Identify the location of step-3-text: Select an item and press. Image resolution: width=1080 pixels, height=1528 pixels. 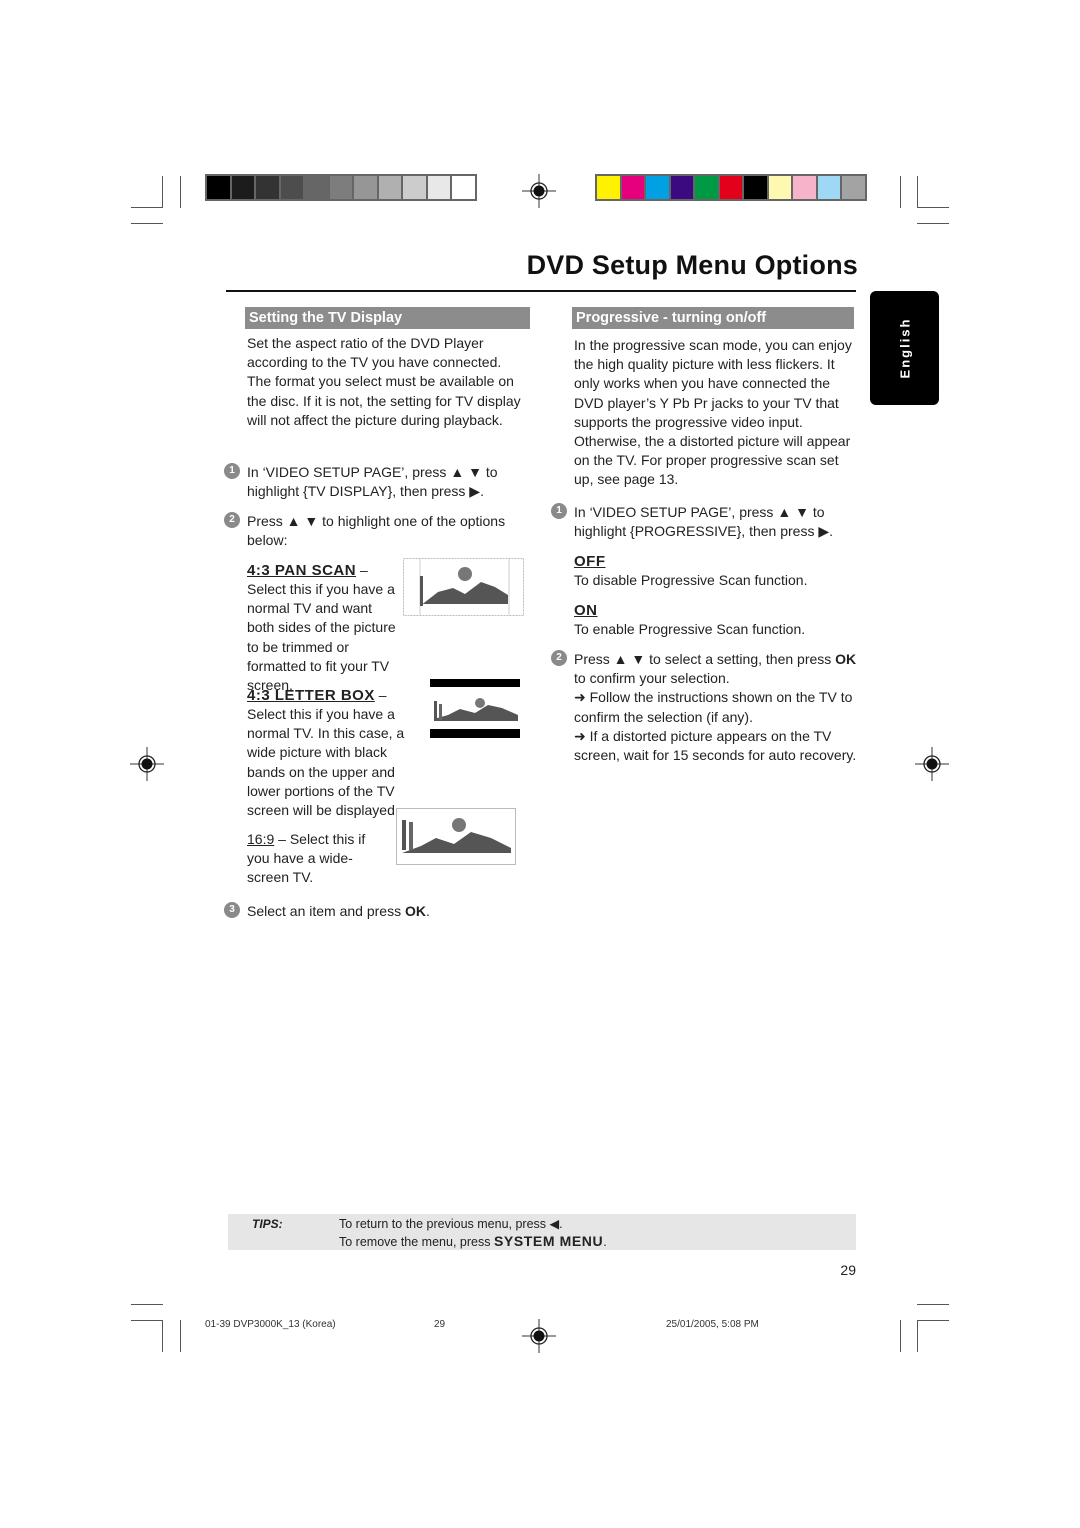
(326, 911).